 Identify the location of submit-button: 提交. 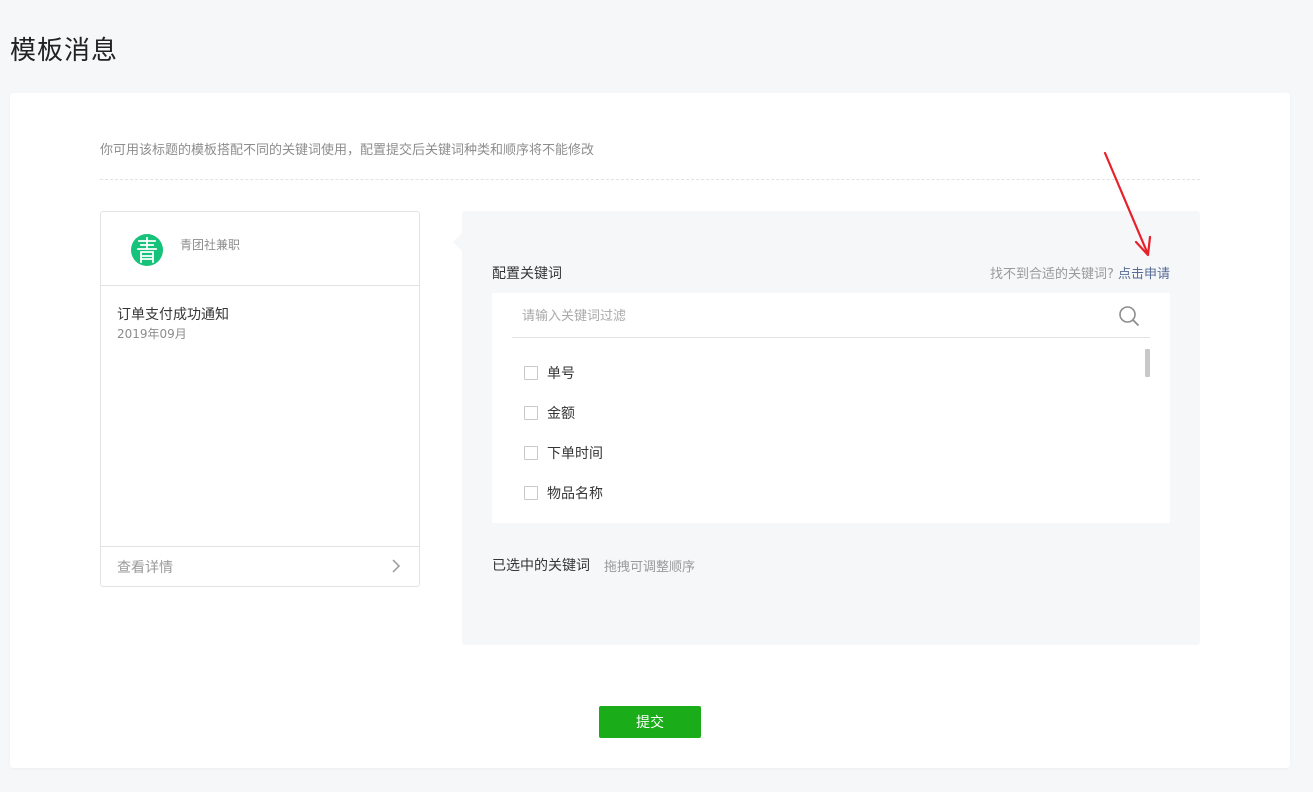
(650, 722).